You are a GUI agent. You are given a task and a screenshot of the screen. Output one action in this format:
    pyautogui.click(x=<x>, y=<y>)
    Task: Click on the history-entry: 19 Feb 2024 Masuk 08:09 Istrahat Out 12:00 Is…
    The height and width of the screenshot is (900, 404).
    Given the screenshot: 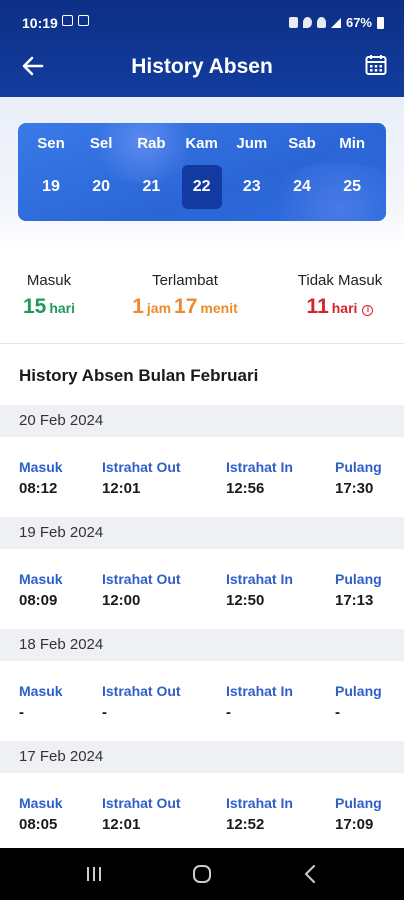 What is the action you would take?
    pyautogui.click(x=202, y=573)
    